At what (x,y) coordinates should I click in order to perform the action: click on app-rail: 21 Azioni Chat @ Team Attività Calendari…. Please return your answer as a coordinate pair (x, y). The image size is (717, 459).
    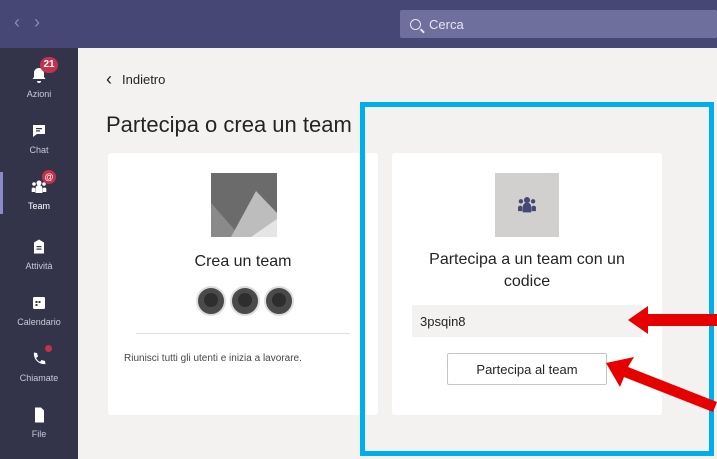
    Looking at the image, I should click on (39, 253).